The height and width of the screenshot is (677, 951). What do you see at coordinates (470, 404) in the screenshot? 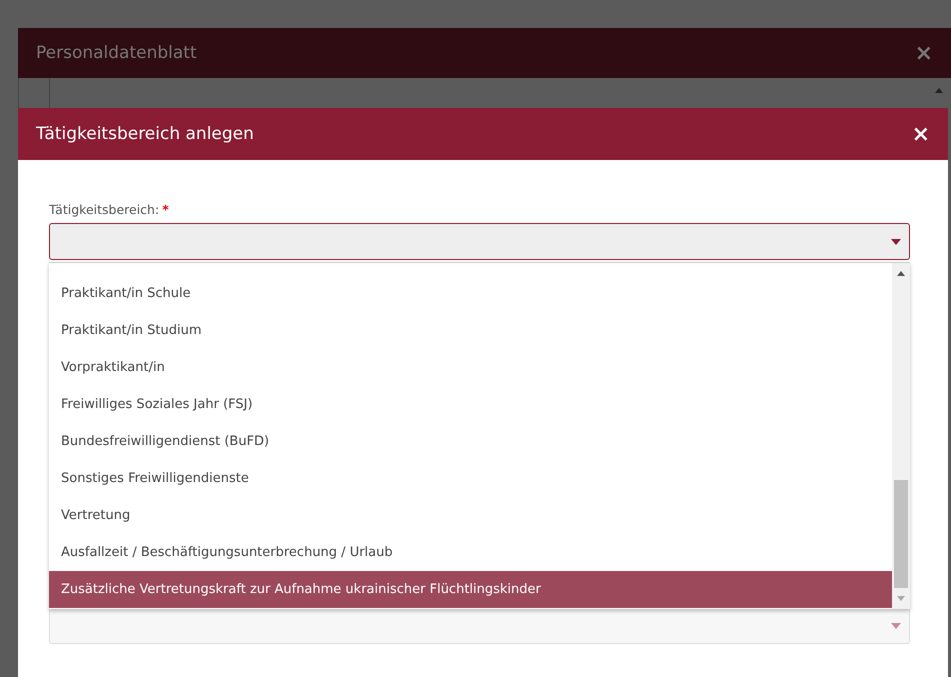
I see `dropdown-option: Freiwilliges Soziales Jahr (FSJ)` at bounding box center [470, 404].